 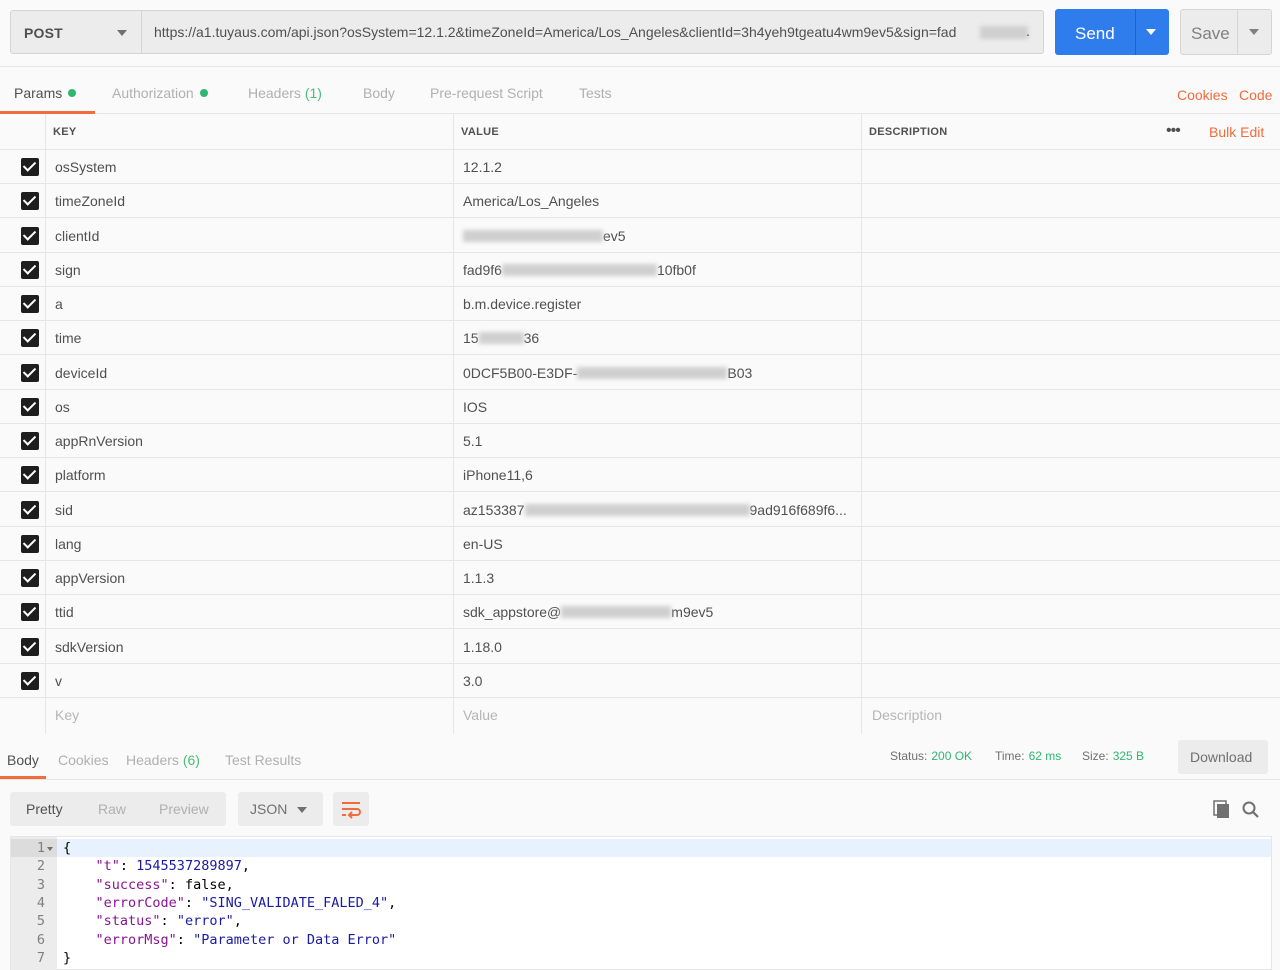 What do you see at coordinates (482, 167) in the screenshot?
I see `param-value: 12.1.2` at bounding box center [482, 167].